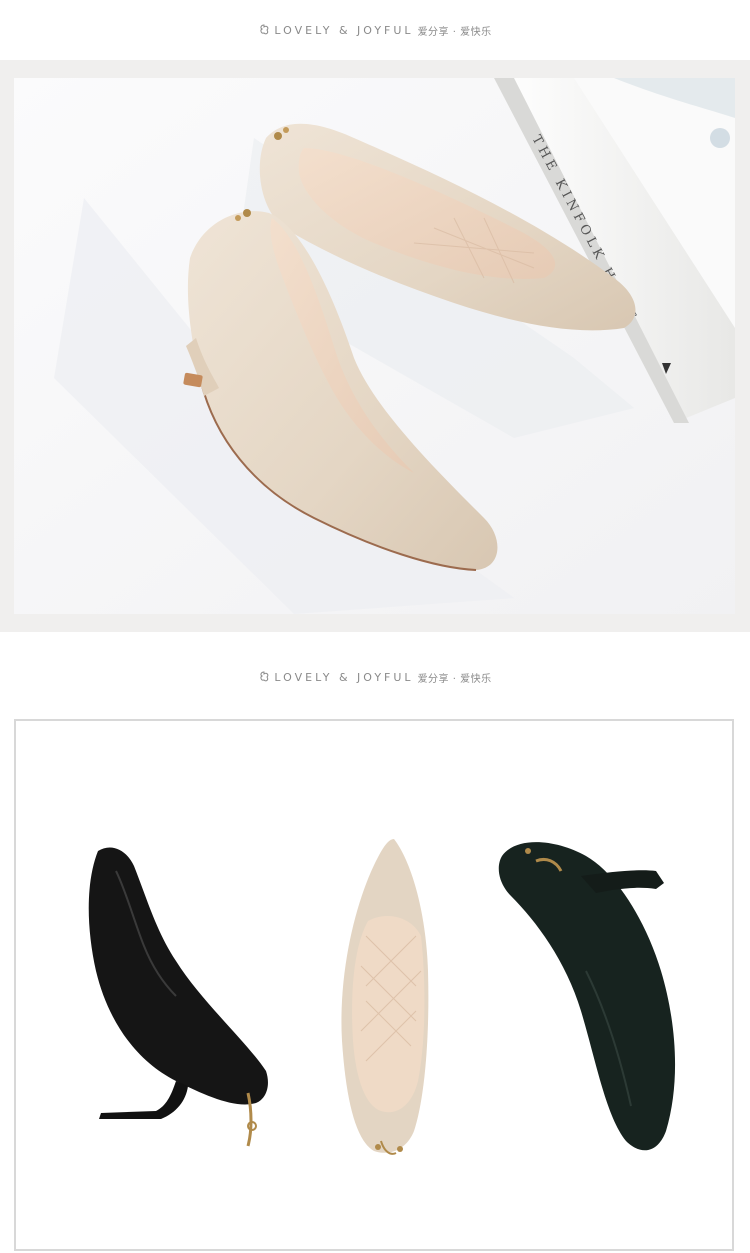 The height and width of the screenshot is (1253, 750). Describe the element at coordinates (454, 32) in the screenshot. I see `brand-chinese-text: 爱分享 · 爱快乐` at that location.